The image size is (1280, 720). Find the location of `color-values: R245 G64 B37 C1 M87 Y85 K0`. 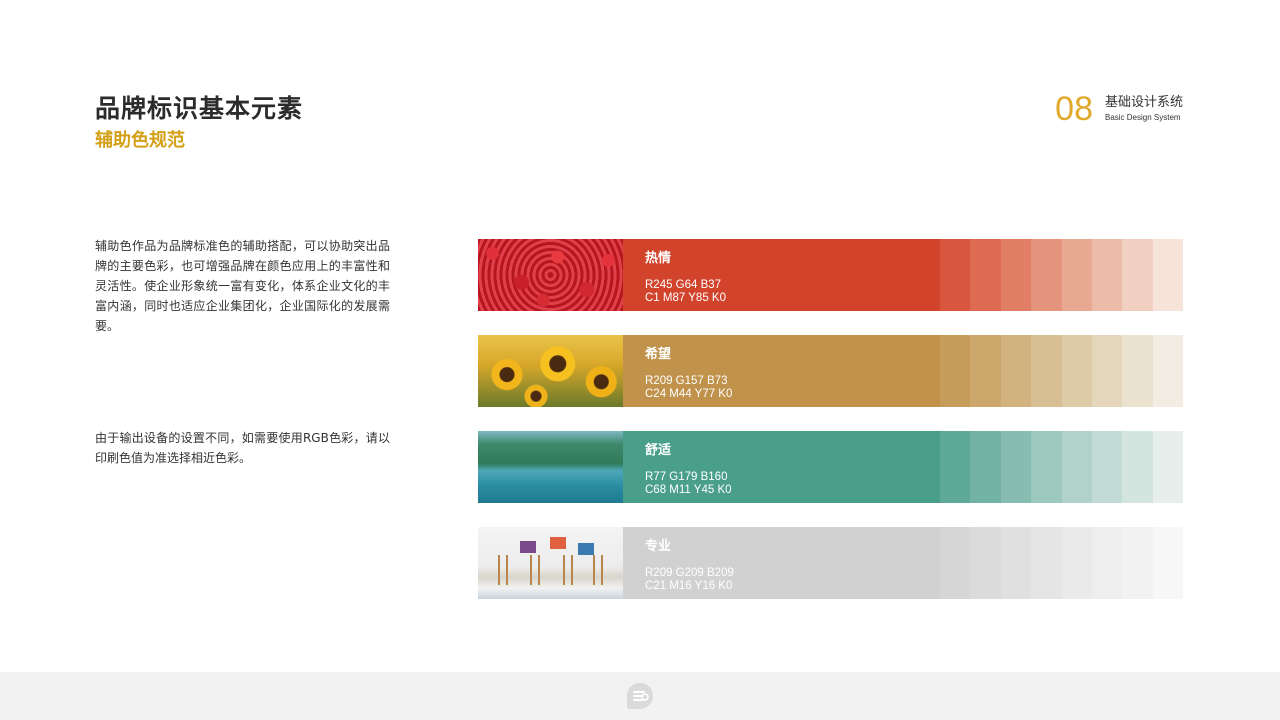

color-values: R245 G64 B37 C1 M87 Y85 K0 is located at coordinates (685, 292).